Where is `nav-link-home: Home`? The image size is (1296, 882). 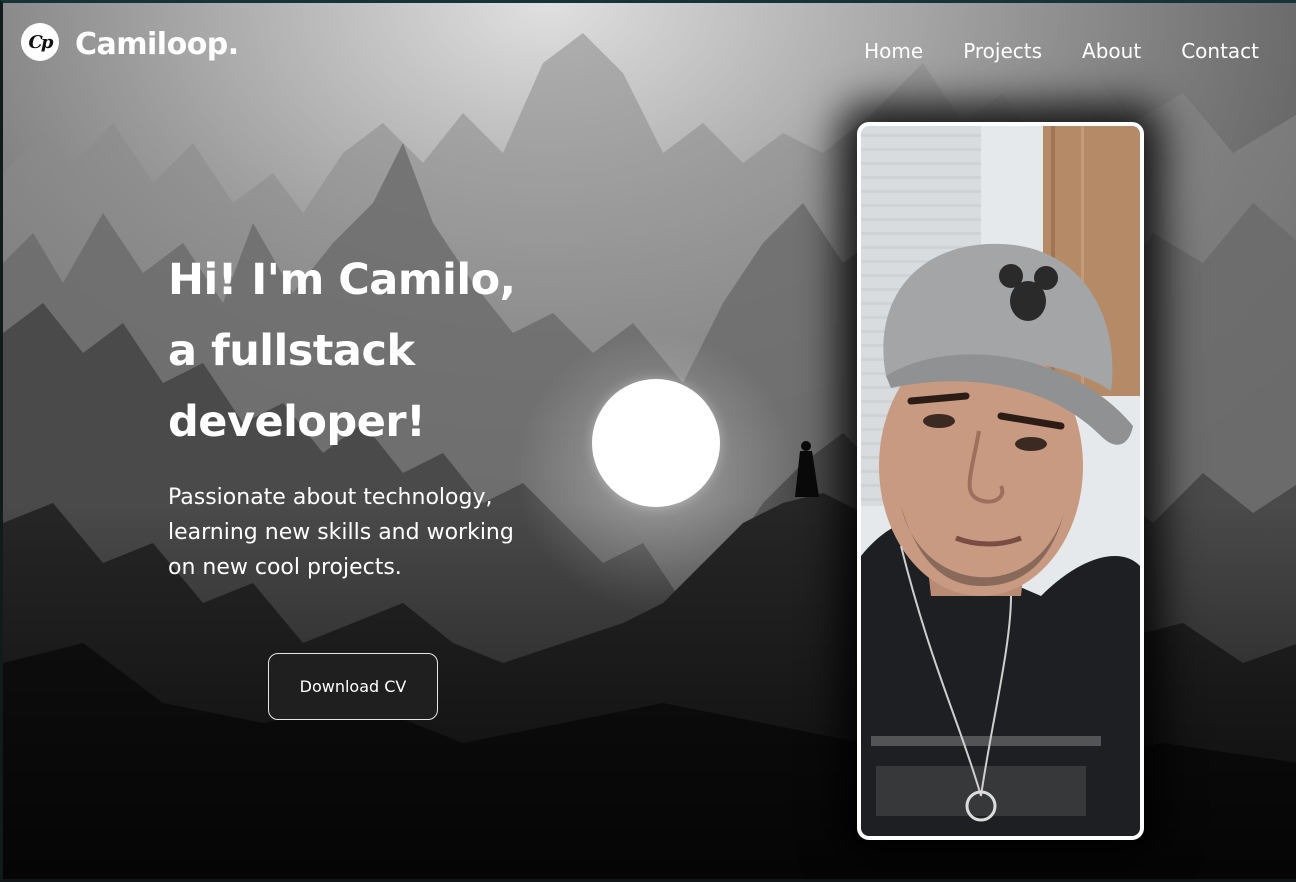 nav-link-home: Home is located at coordinates (893, 51).